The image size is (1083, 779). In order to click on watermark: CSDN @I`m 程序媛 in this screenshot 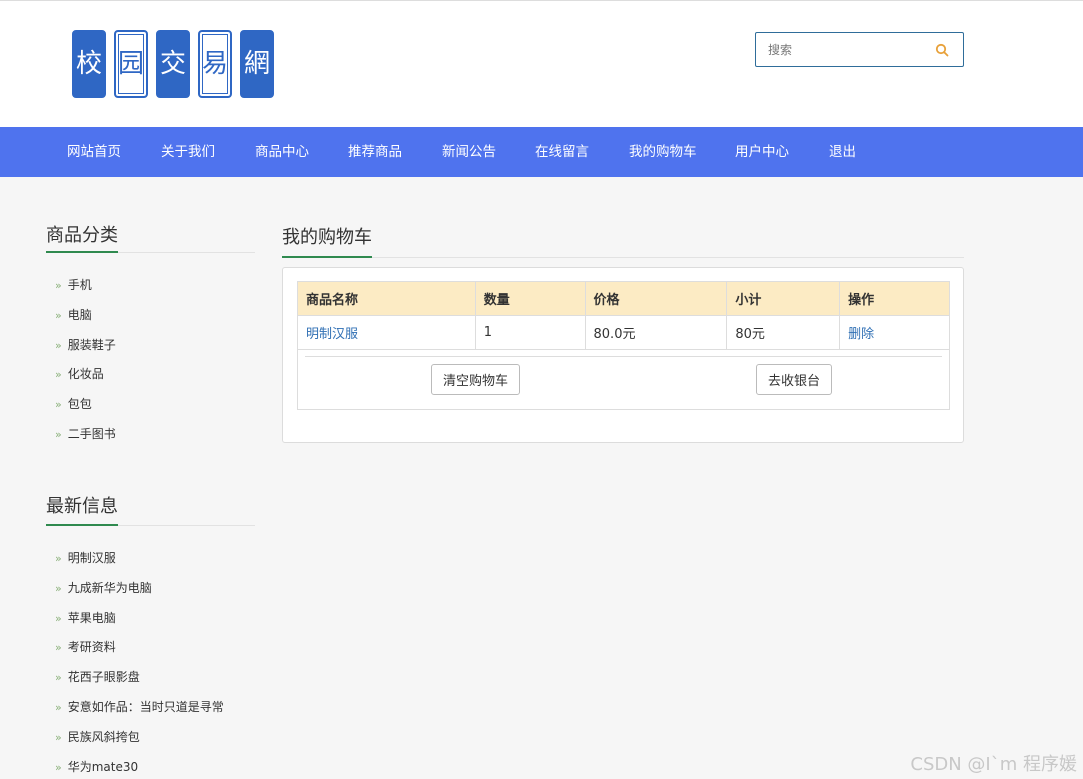, I will do `click(993, 764)`.